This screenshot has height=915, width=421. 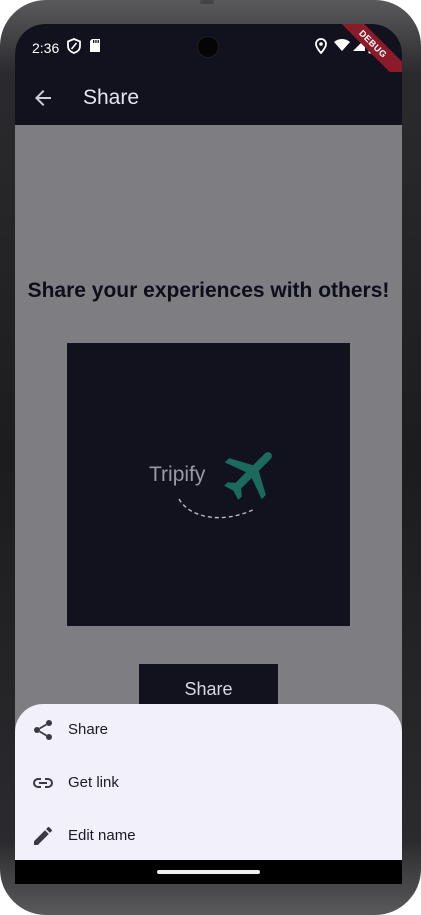 What do you see at coordinates (207, 2) in the screenshot?
I see `hardware-button` at bounding box center [207, 2].